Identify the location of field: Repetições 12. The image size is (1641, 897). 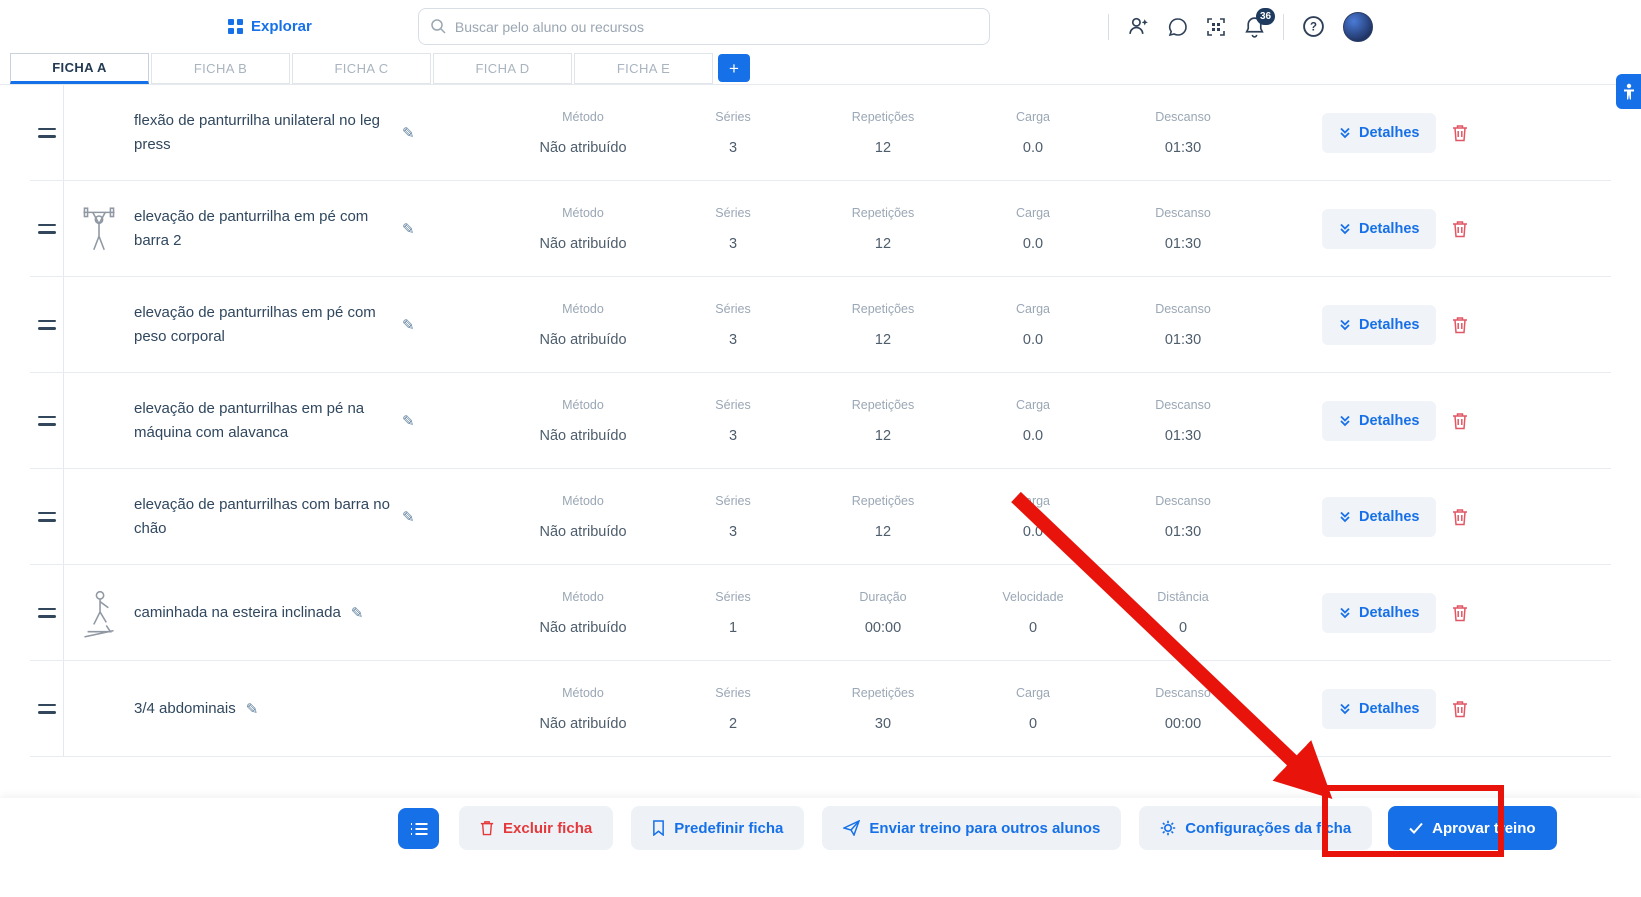
(883, 133).